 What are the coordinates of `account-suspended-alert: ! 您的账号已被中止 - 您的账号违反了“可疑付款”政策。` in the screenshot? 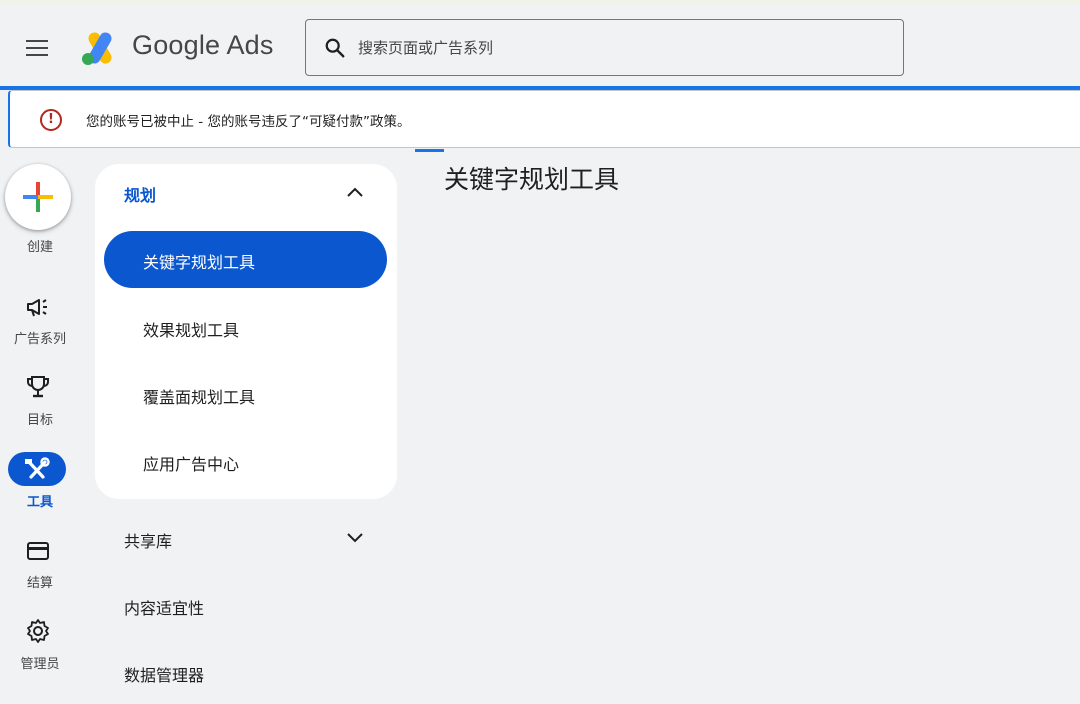 It's located at (544, 119).